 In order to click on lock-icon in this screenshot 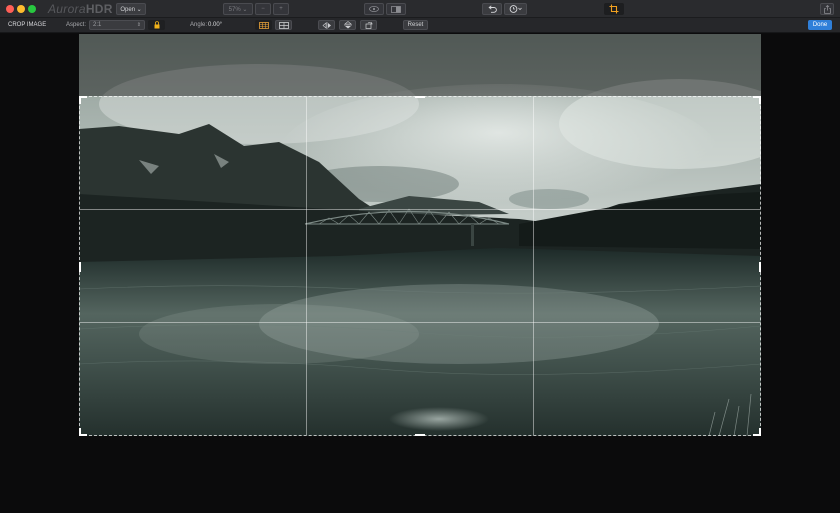, I will do `click(156, 25)`.